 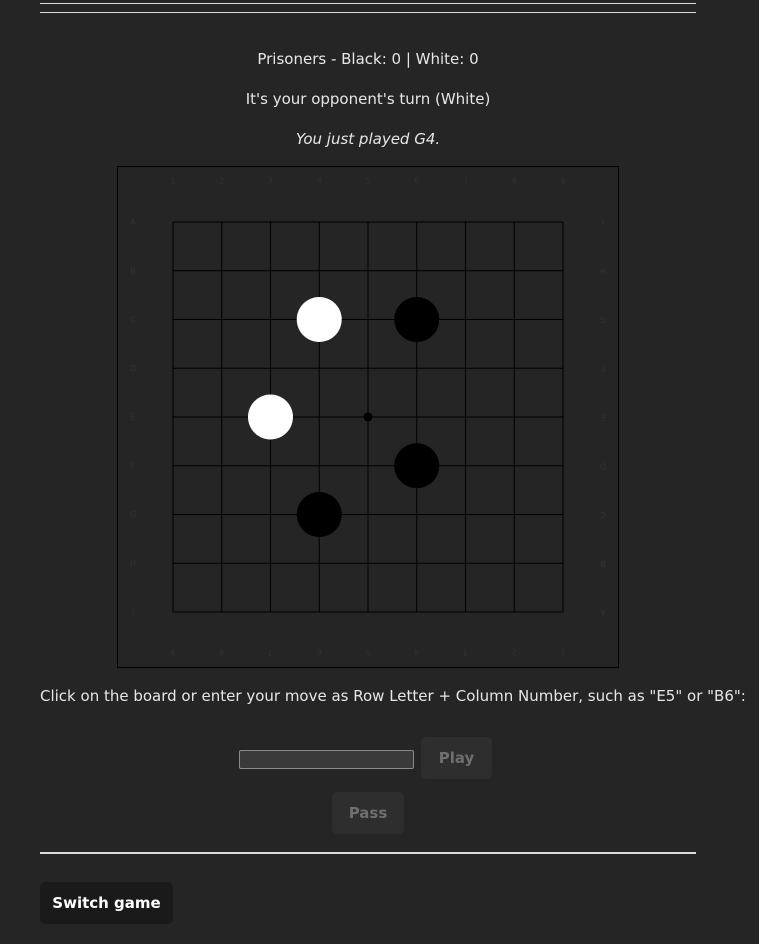 I want to click on row-label-left: D, so click(x=133, y=368).